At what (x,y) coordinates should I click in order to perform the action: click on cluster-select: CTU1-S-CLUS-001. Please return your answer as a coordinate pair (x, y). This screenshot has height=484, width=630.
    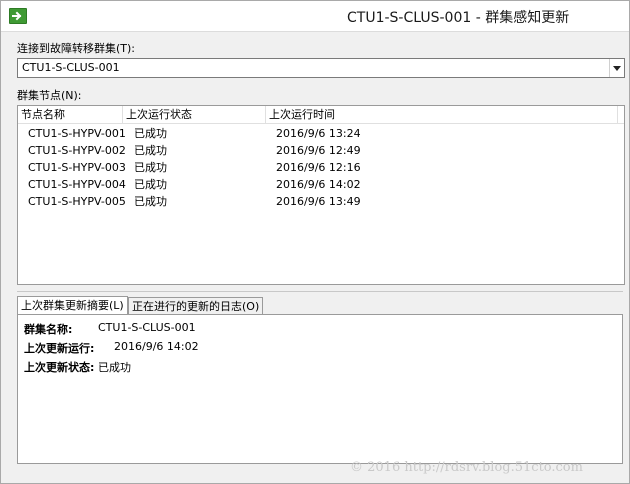
    Looking at the image, I should click on (321, 68).